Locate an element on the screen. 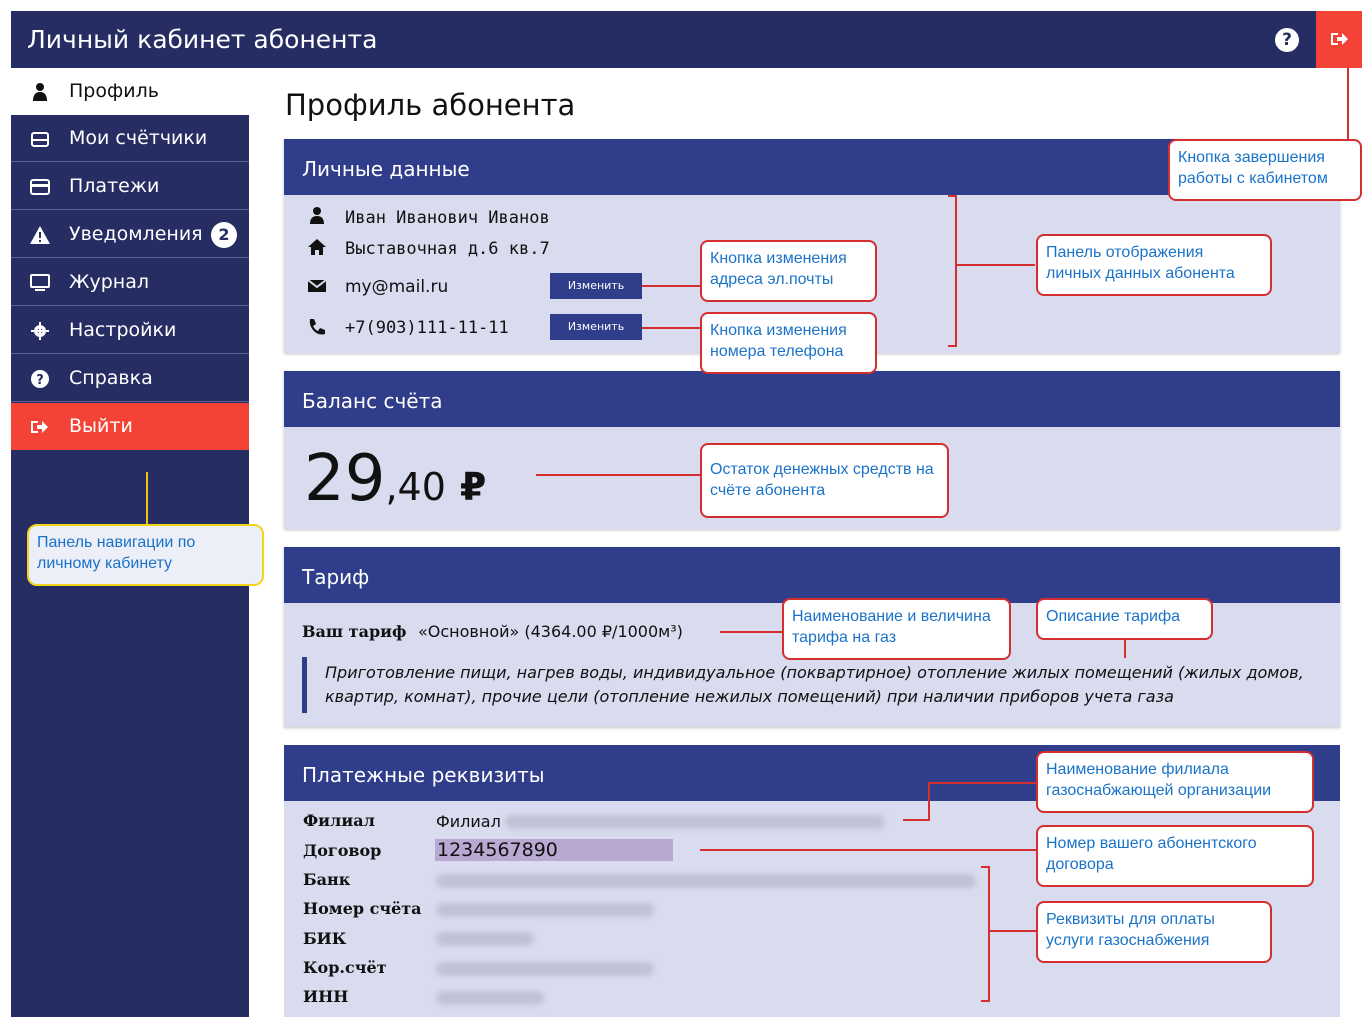 This screenshot has width=1362, height=1017. bik-label: БИК is located at coordinates (325, 938).